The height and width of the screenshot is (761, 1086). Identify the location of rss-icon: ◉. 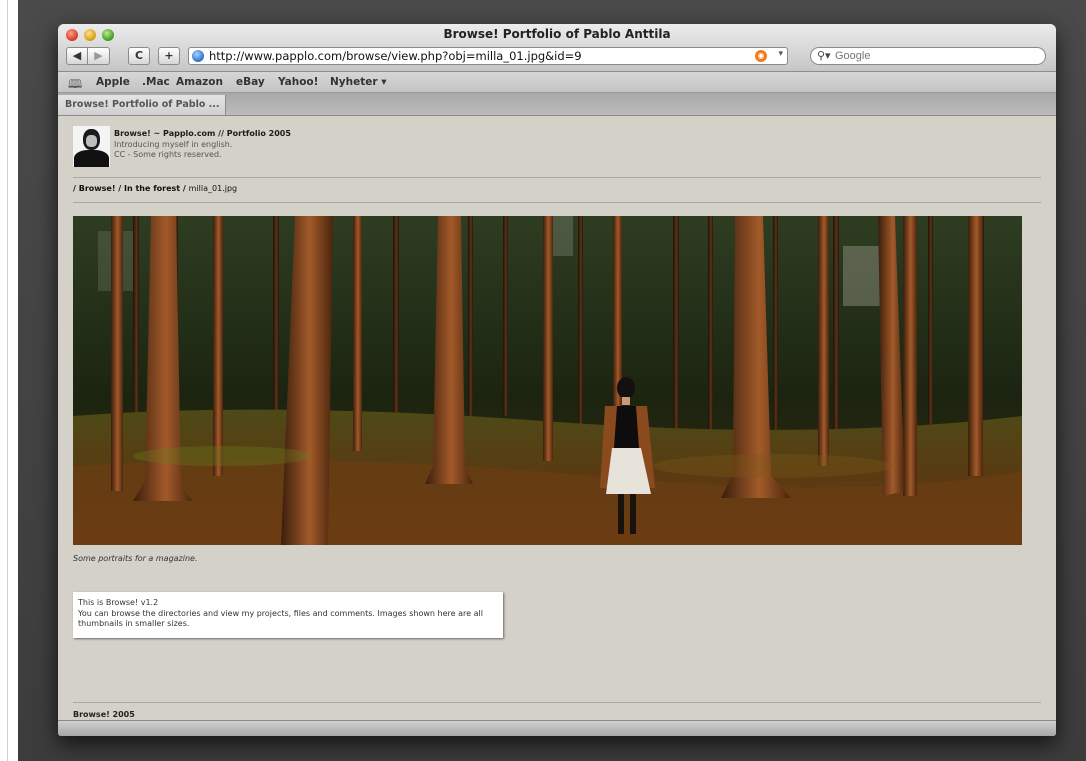
(761, 56).